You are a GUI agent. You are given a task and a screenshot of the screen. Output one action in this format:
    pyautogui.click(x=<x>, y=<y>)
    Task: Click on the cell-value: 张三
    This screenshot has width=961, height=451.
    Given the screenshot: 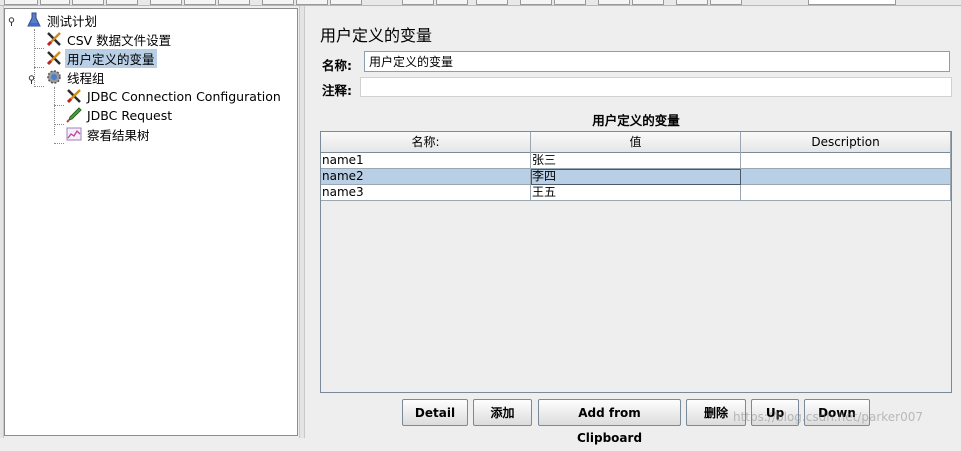 What is the action you would take?
    pyautogui.click(x=636, y=161)
    